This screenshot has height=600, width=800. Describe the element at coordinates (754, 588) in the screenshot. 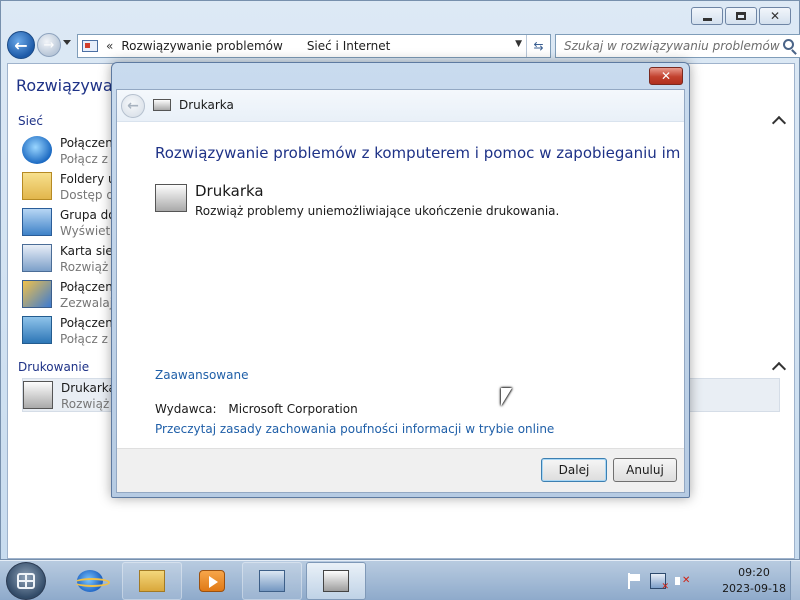

I see `clock-date: 2023-09-18` at that location.